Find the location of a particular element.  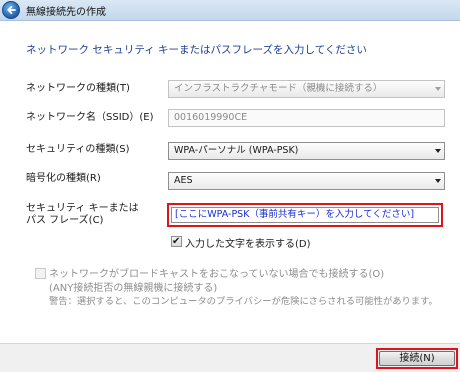

connect-button: 接続(N) is located at coordinates (417, 358).